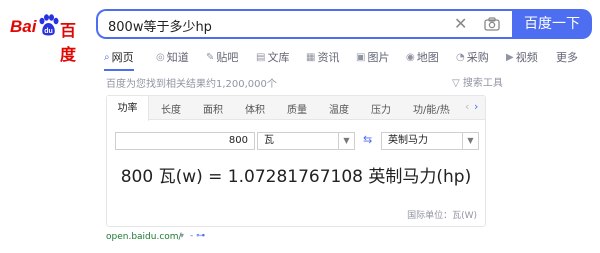 The width and height of the screenshot is (600, 253). Describe the element at coordinates (128, 108) in the screenshot. I see `converter-tab-power: 功率` at that location.